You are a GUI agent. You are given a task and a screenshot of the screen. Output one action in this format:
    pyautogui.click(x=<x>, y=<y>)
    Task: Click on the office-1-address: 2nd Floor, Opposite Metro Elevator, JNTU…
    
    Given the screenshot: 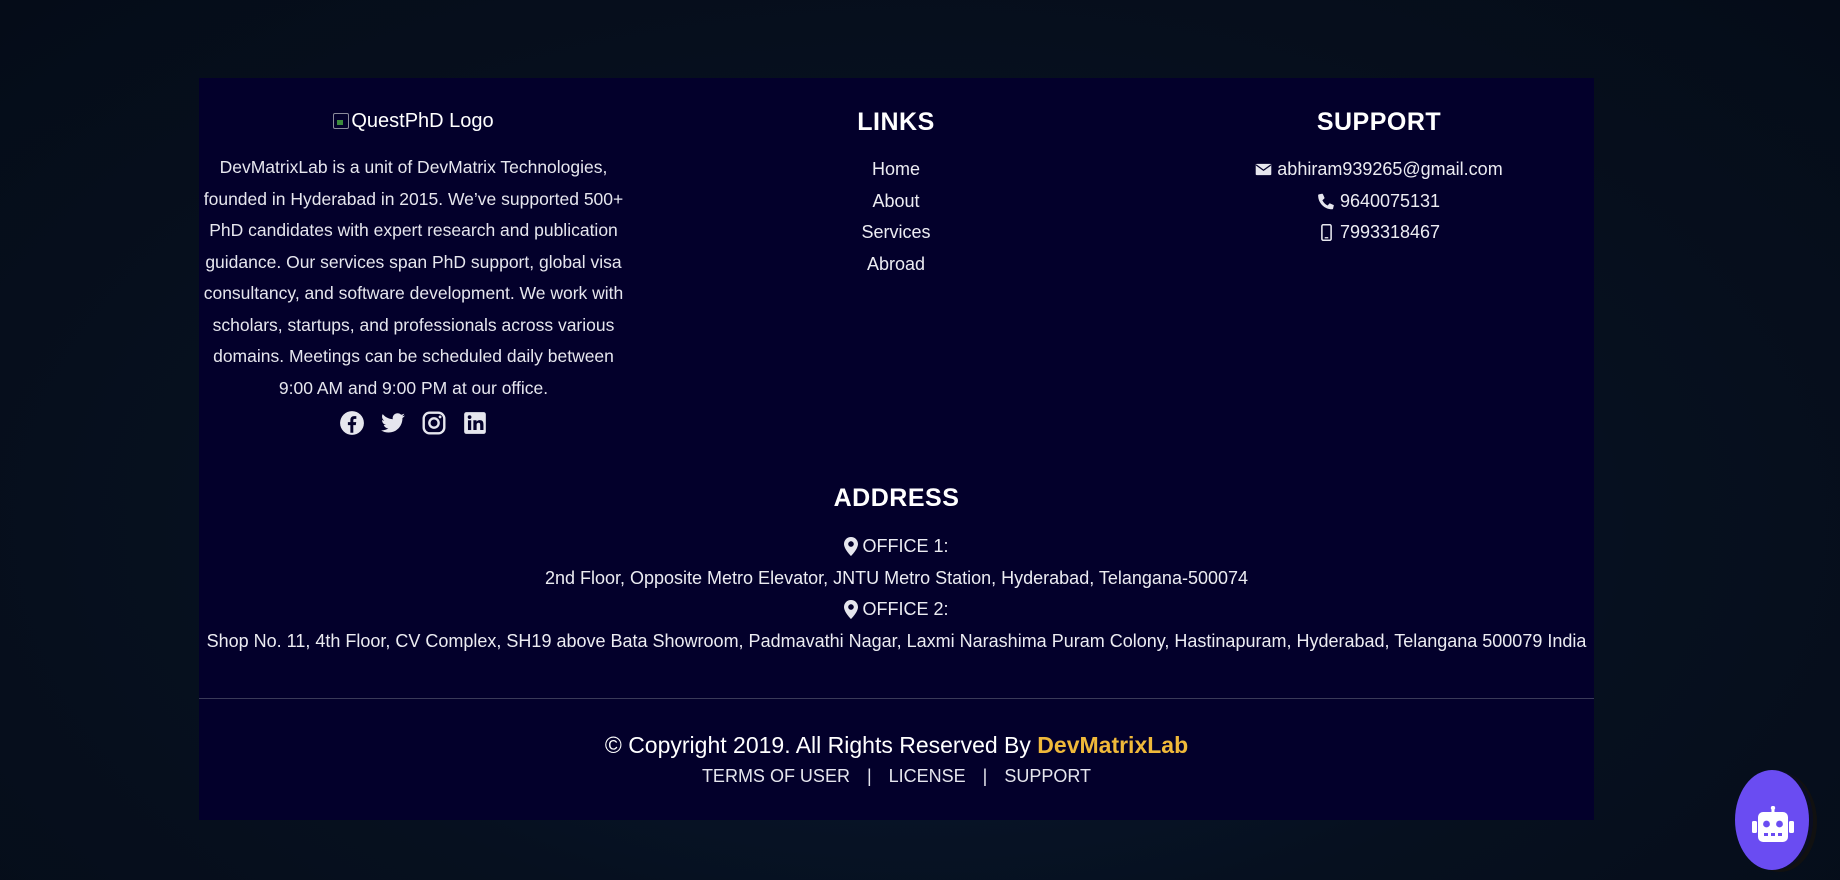 What is the action you would take?
    pyautogui.click(x=896, y=577)
    